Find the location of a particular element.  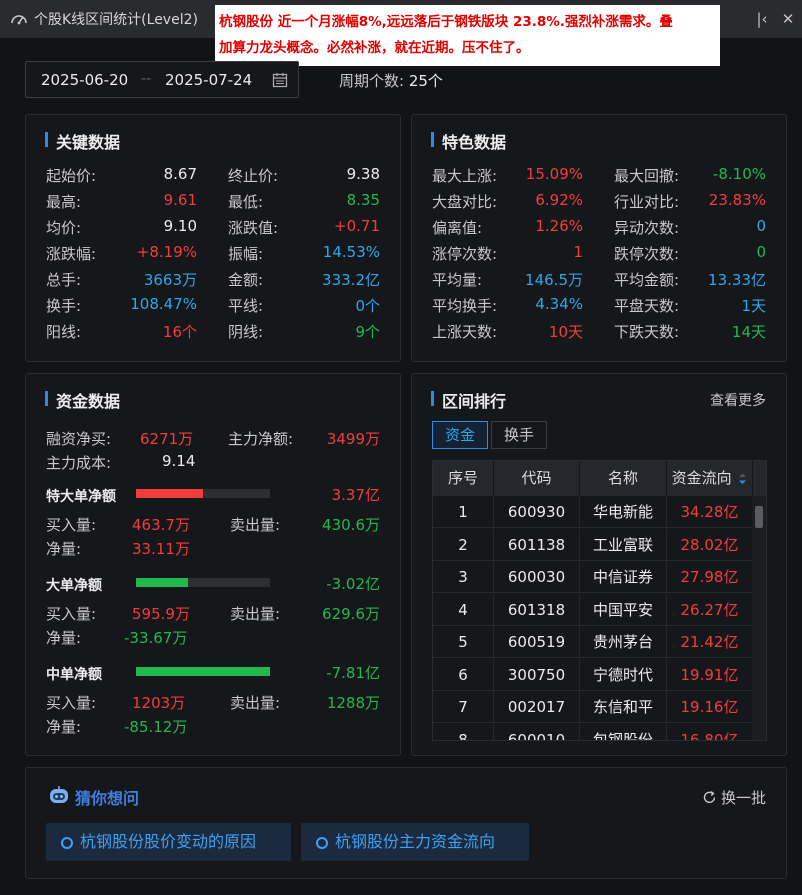

key-label: 阴线: is located at coordinates (246, 332).